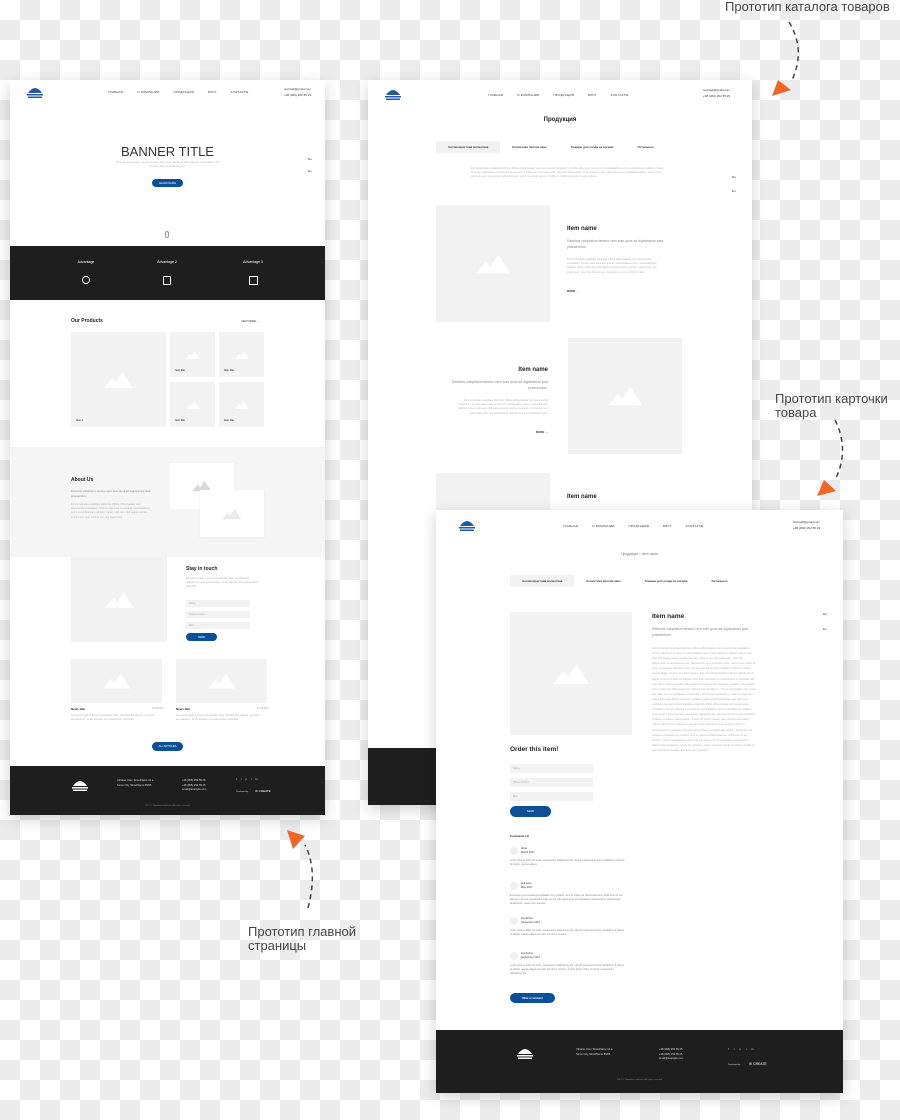 This screenshot has height=1120, width=900. I want to click on arrow-card, so click(830, 457).